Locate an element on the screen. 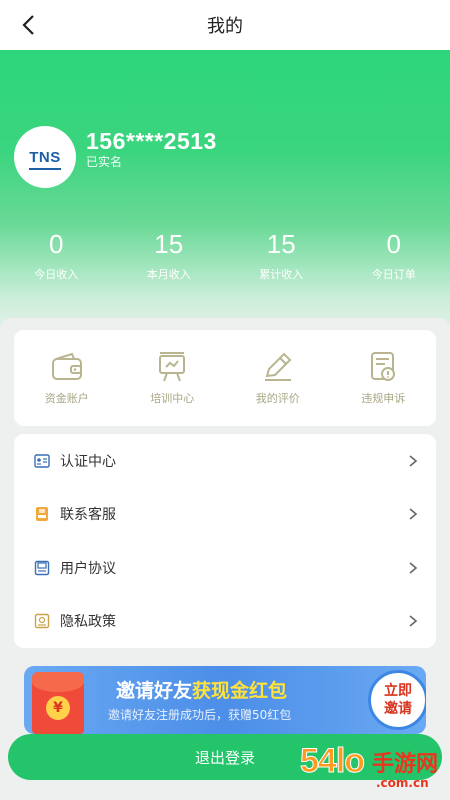 Image resolution: width=450 pixels, height=800 pixels. menu-item-privacy-policy: 隐私政策 is located at coordinates (225, 622).